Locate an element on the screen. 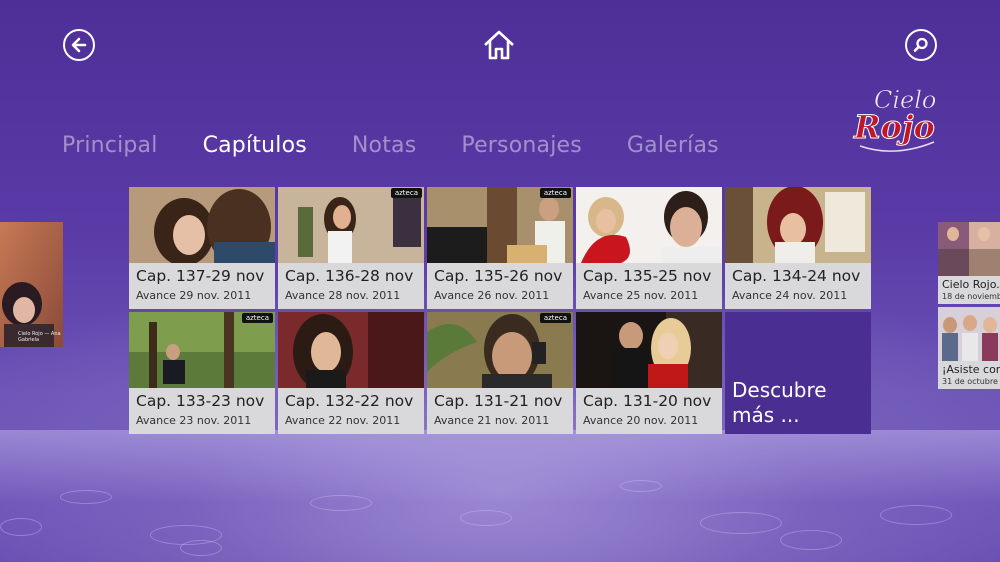 The image size is (1000, 562). episode-caption: Cap. 131-21 nov Avance 21 nov. 2011 is located at coordinates (500, 411).